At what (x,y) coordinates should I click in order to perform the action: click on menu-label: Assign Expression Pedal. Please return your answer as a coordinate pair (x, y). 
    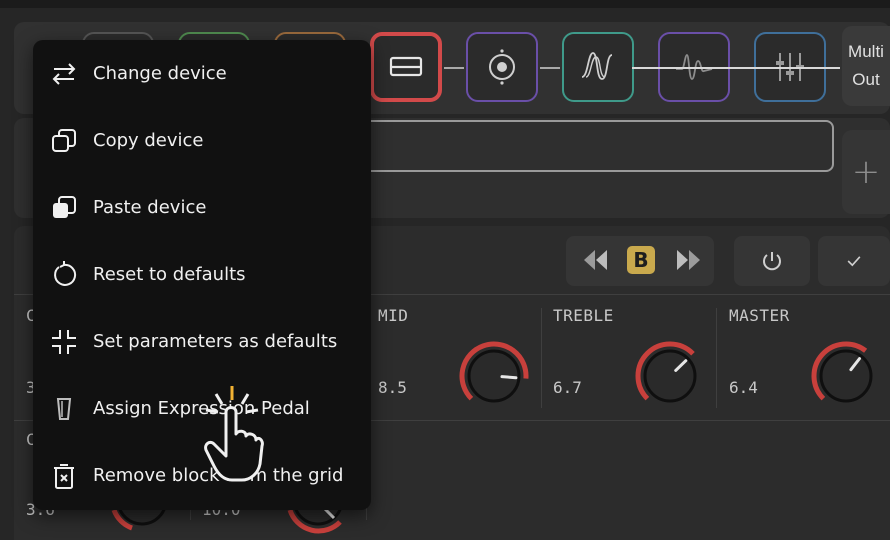
    Looking at the image, I should click on (201, 408).